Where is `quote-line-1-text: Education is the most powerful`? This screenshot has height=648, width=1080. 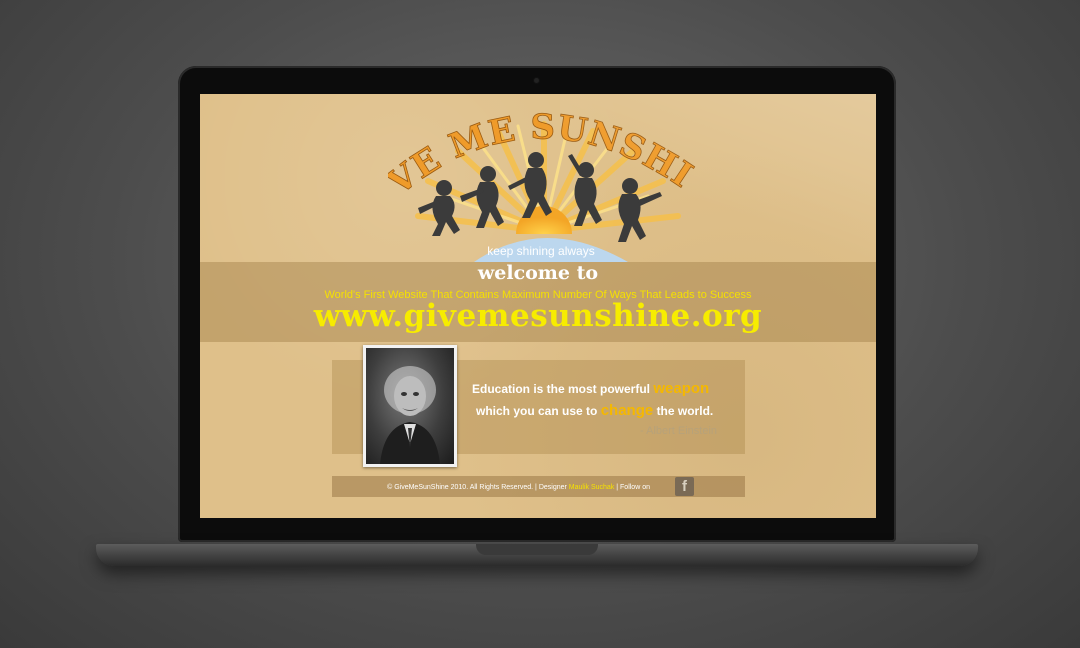
quote-line-1-text: Education is the most powerful is located at coordinates (561, 389).